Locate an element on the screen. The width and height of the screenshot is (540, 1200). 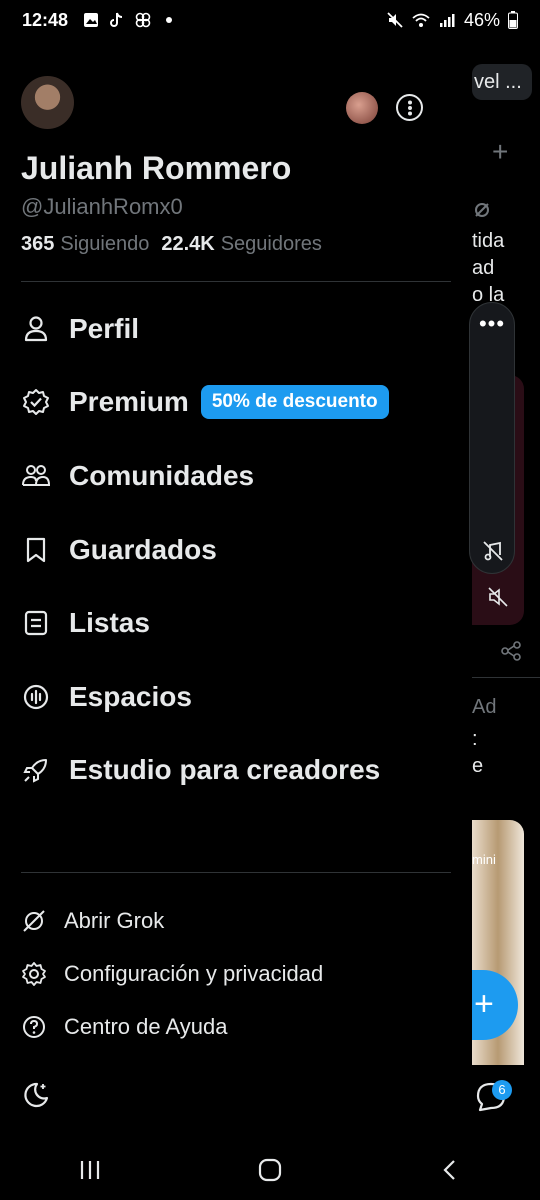
spaces-icon is located at coordinates (36, 696).